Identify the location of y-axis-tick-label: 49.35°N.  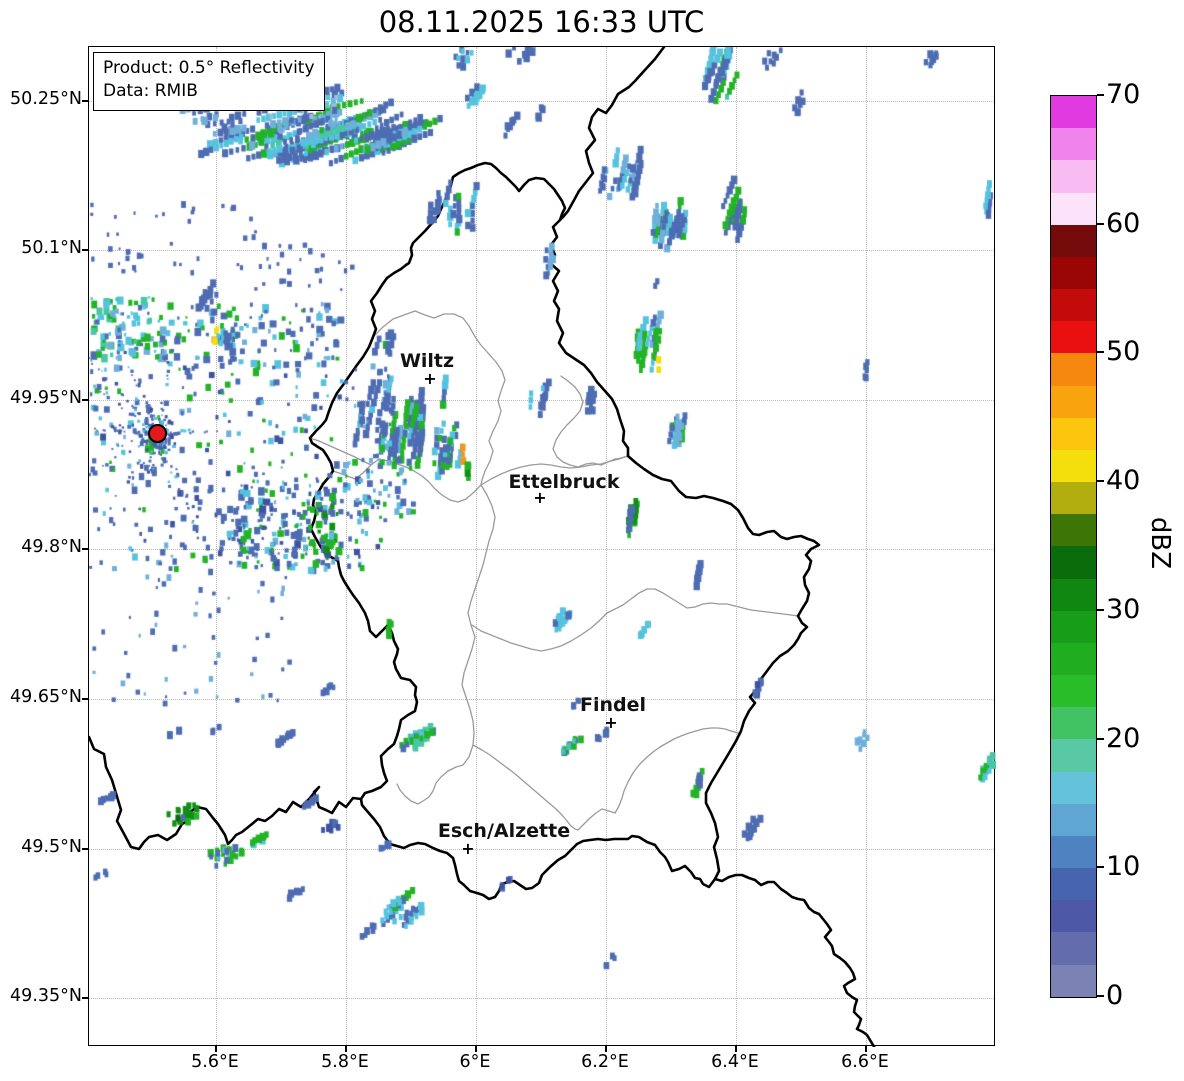
(46, 996).